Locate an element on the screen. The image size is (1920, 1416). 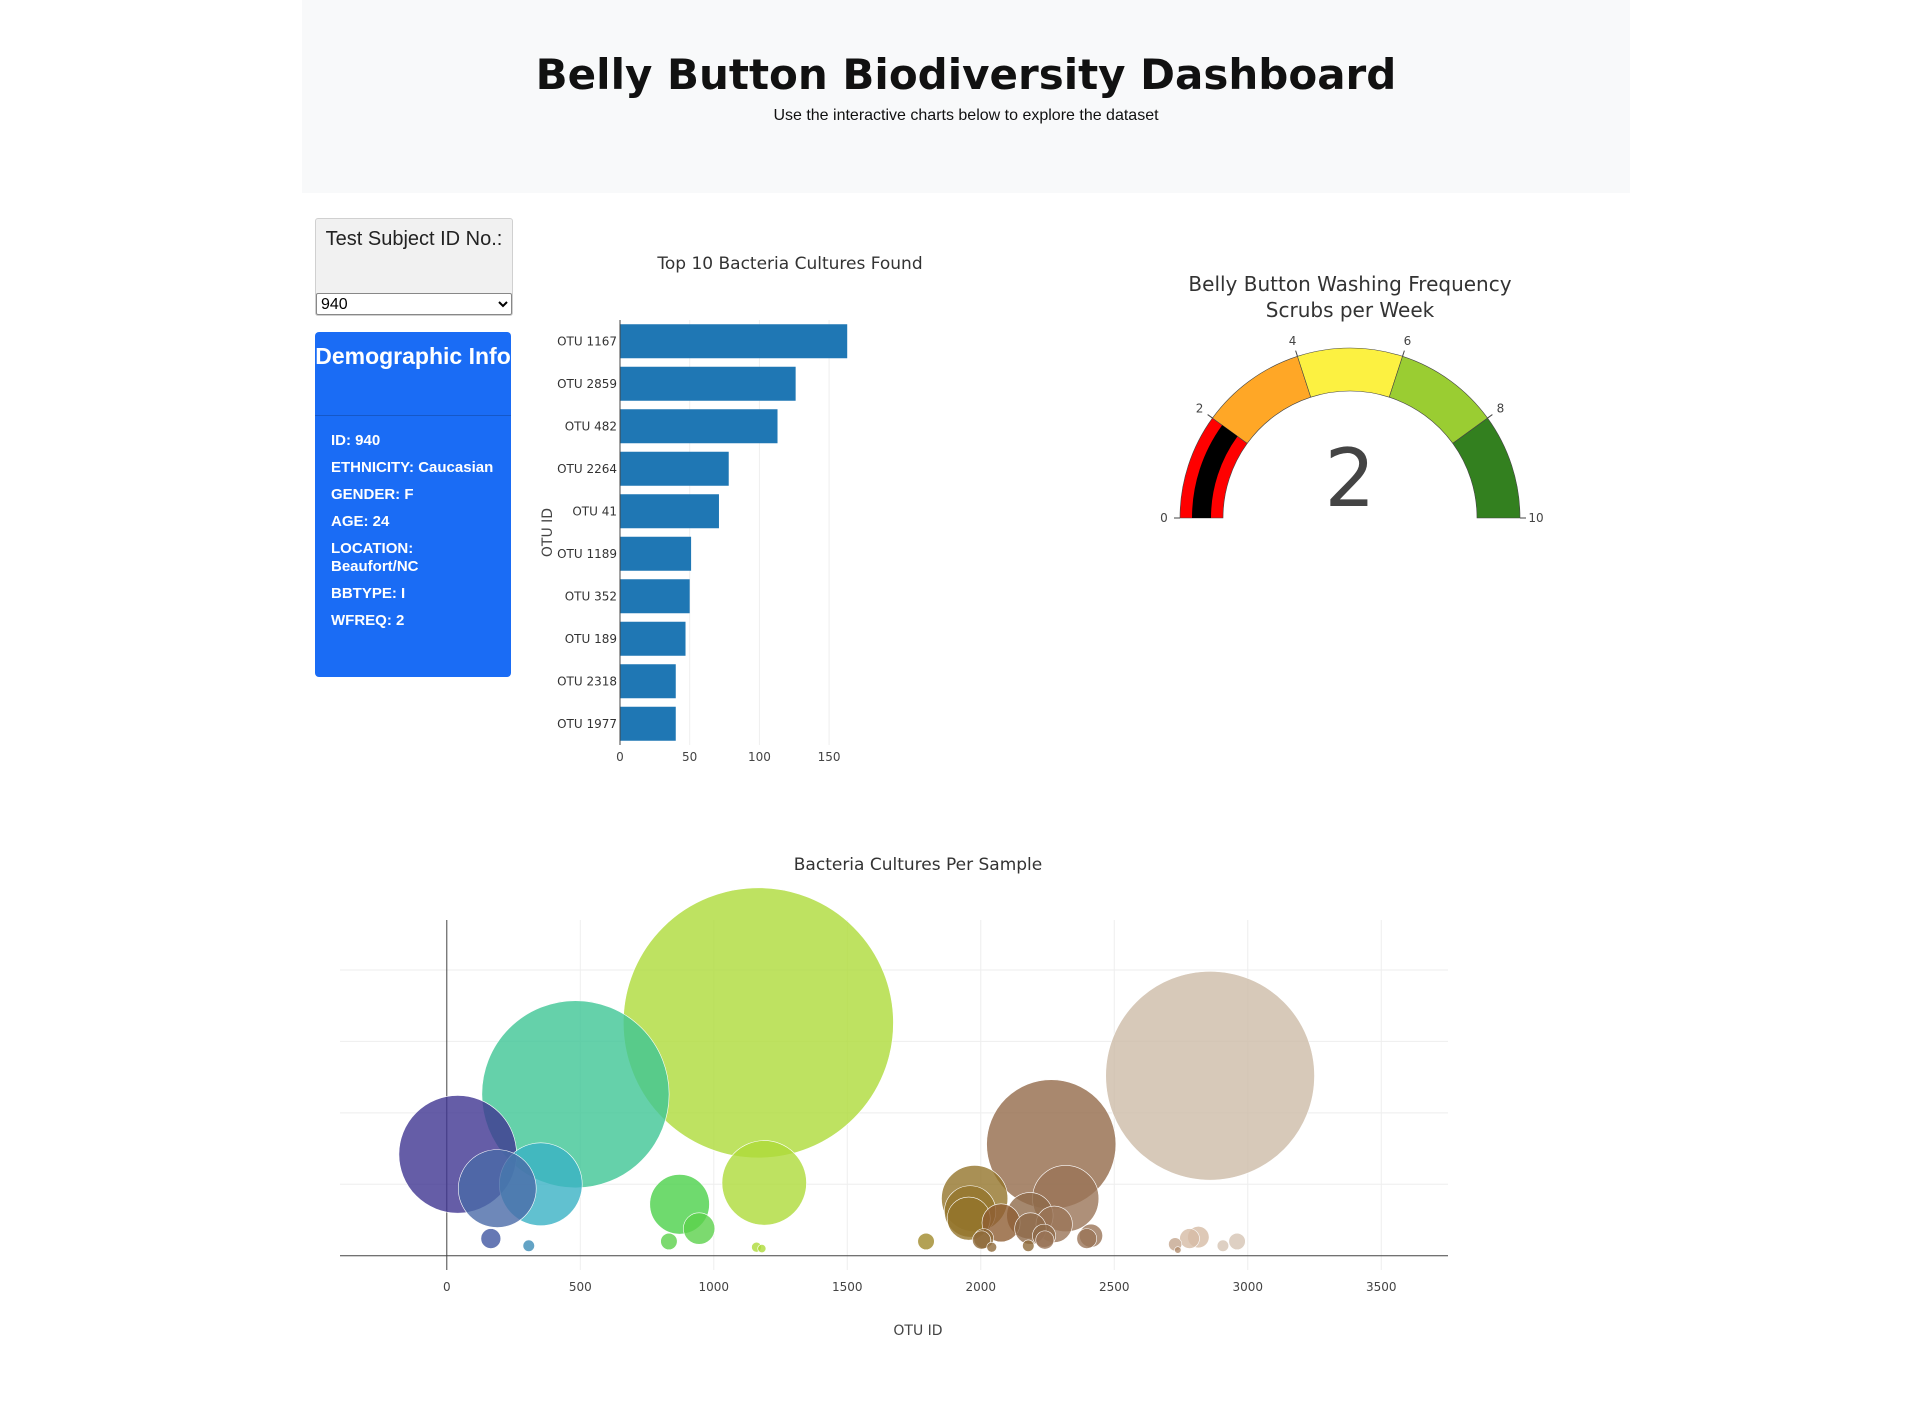
gauge-tick-label: 10 is located at coordinates (1535, 518).